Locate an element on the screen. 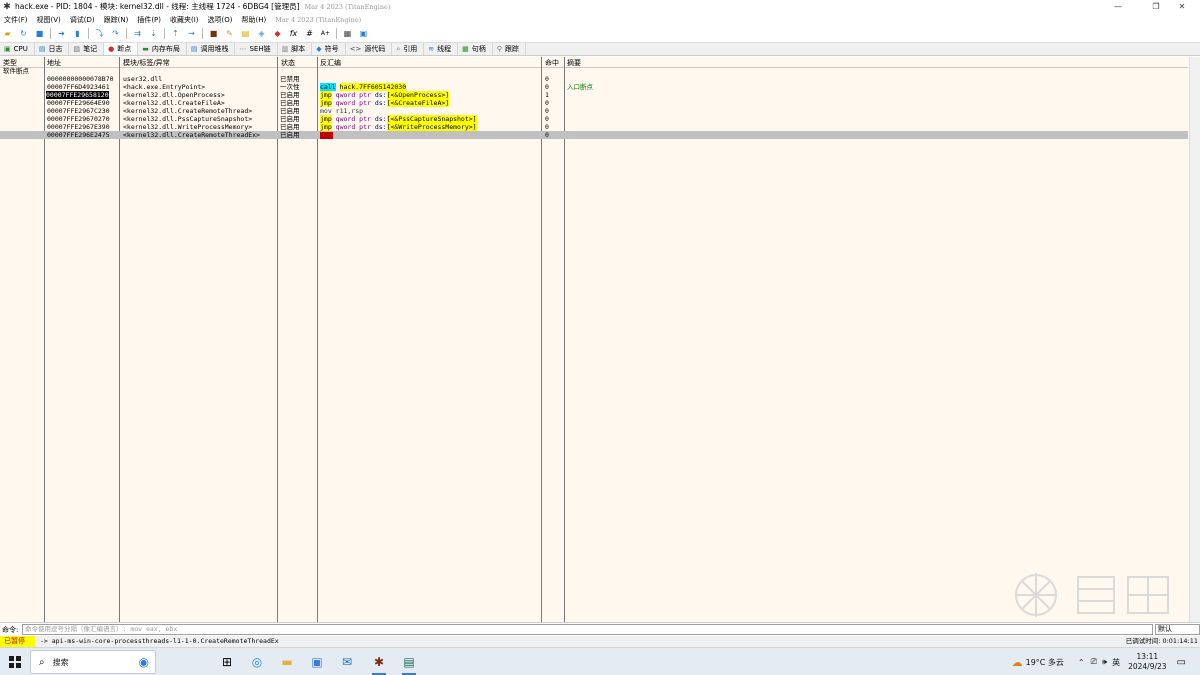 This screenshot has height=675, width=1200. labels-icon: ◈ is located at coordinates (261, 33).